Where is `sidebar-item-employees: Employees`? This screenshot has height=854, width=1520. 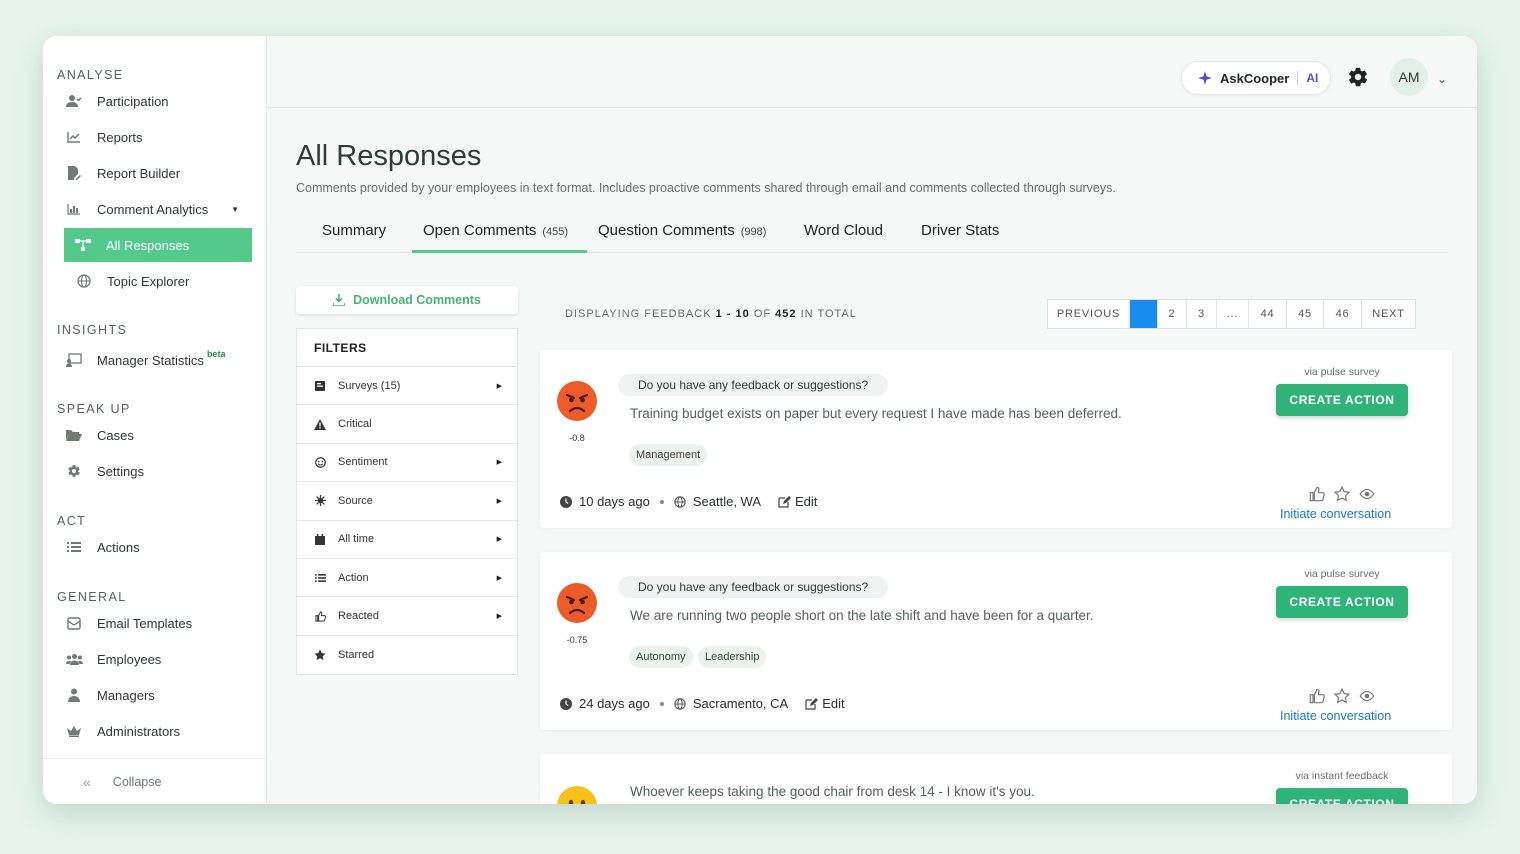
sidebar-item-employees: Employees is located at coordinates (159, 659).